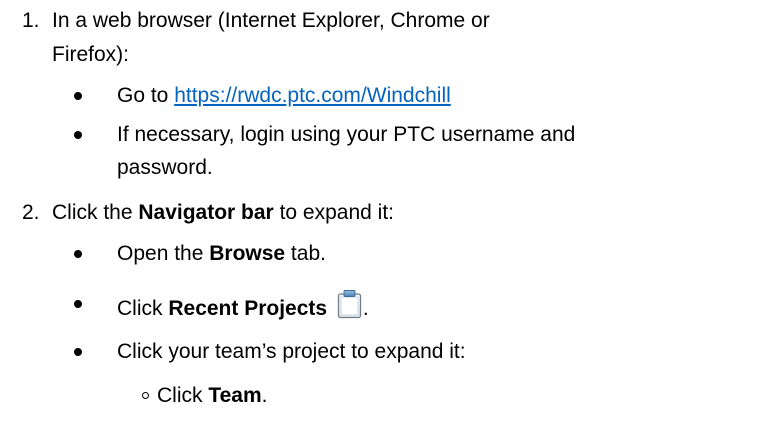  I want to click on step-2-subitem-1: Click Team., so click(212, 395).